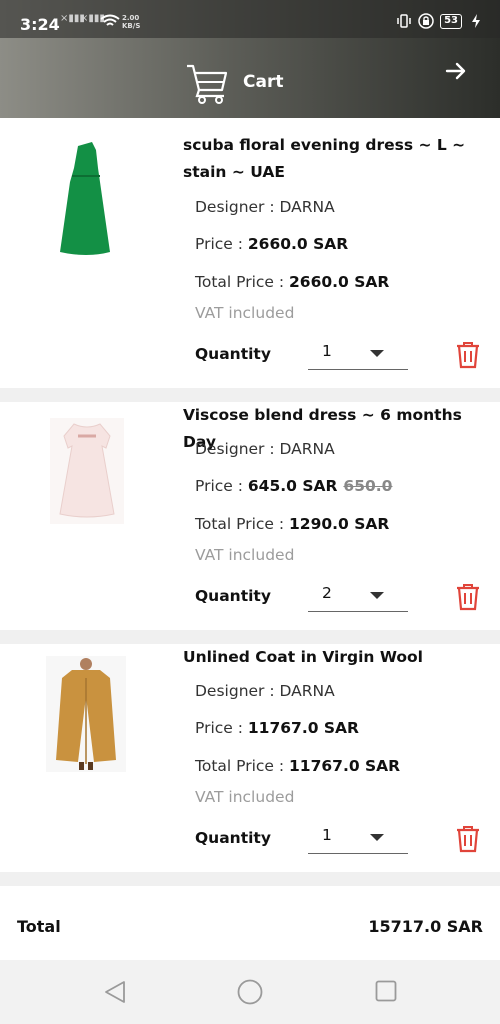  Describe the element at coordinates (386, 991) in the screenshot. I see `recent-apps-icon` at that location.